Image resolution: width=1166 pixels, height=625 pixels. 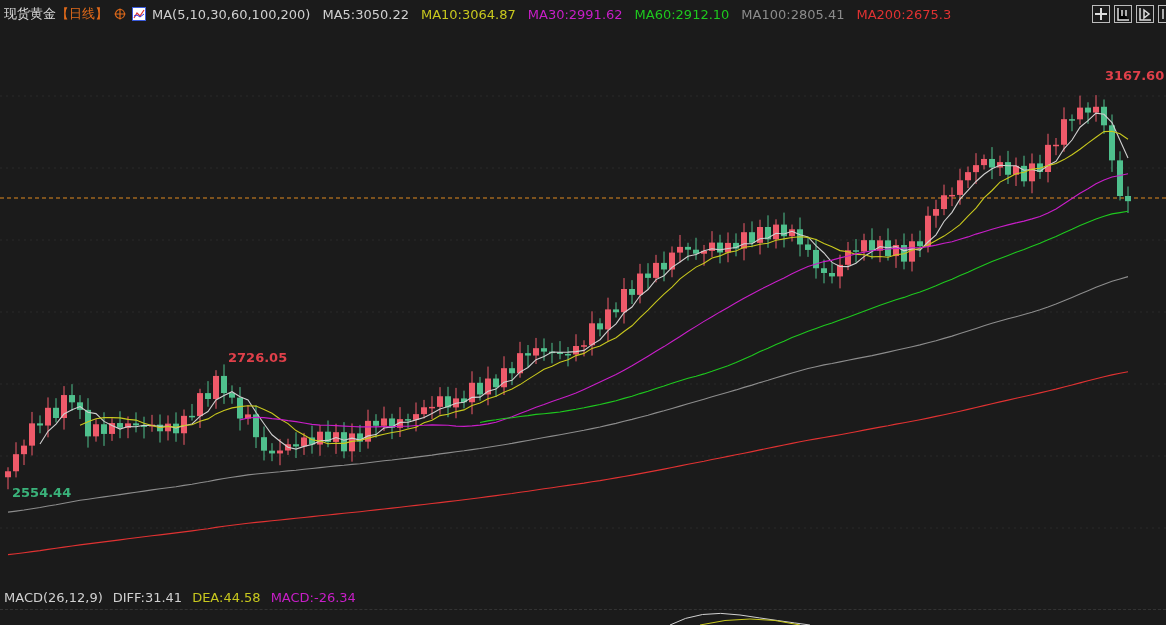 I want to click on macd-value: DIFF:31.41, so click(x=147, y=597).